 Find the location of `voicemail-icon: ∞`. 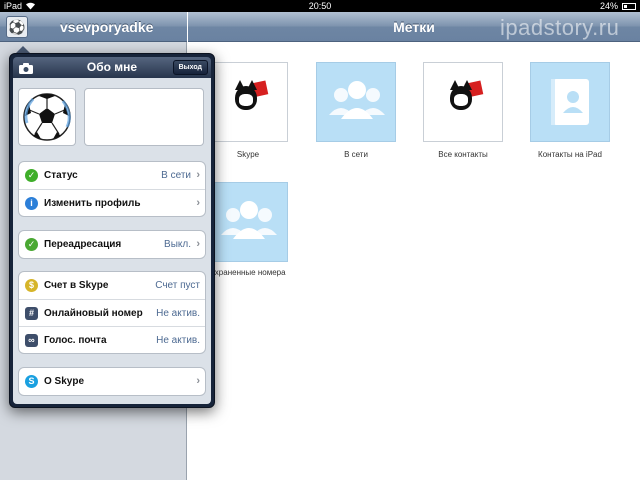

voicemail-icon: ∞ is located at coordinates (31, 340).